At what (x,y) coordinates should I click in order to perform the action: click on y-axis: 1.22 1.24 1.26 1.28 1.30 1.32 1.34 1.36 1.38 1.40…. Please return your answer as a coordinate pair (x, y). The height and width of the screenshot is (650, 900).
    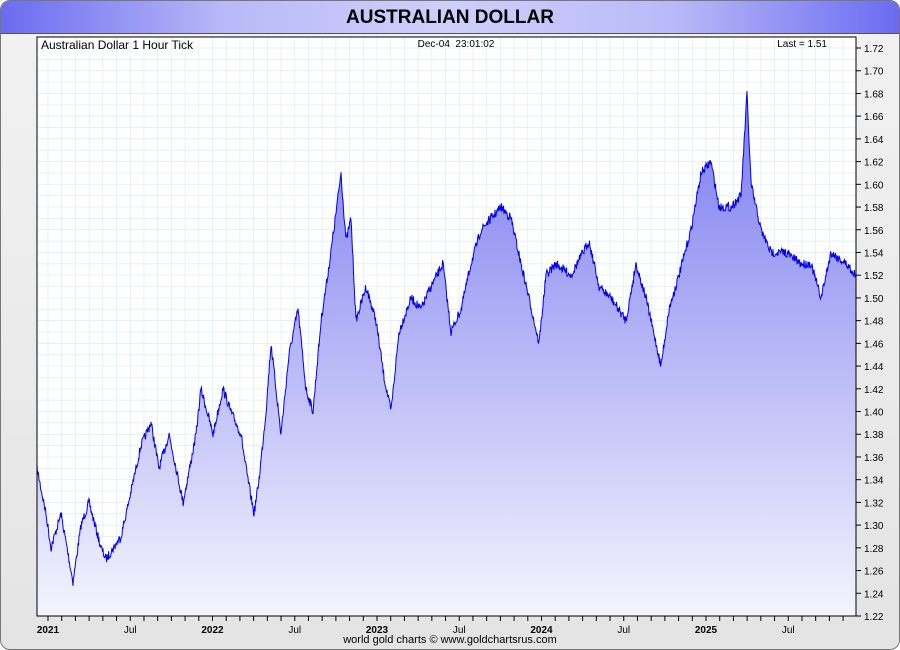
    Looking at the image, I should click on (870, 333).